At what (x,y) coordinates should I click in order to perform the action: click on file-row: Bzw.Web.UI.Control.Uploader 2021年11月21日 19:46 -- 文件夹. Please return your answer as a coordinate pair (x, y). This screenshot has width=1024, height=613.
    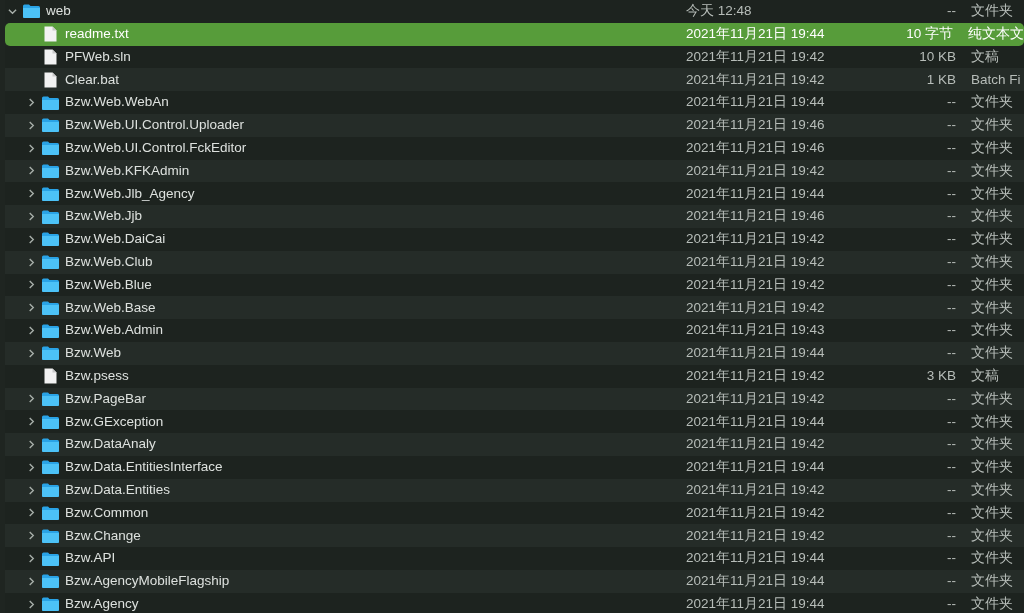
    Looking at the image, I should click on (514, 125).